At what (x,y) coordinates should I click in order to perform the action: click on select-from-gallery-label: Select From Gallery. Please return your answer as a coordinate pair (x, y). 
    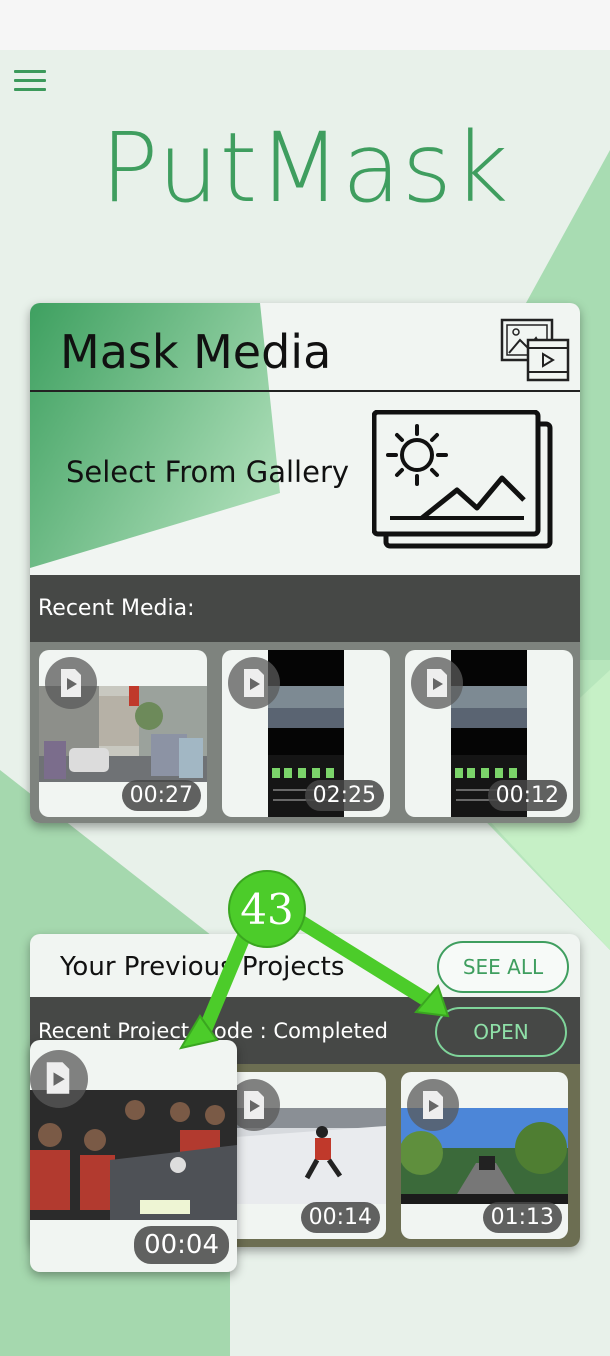
    Looking at the image, I should click on (207, 472).